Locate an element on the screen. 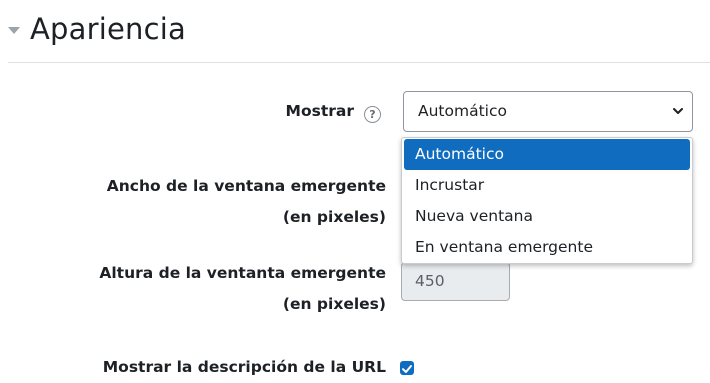 The image size is (710, 383). collapse-caret-icon is located at coordinates (14, 30).